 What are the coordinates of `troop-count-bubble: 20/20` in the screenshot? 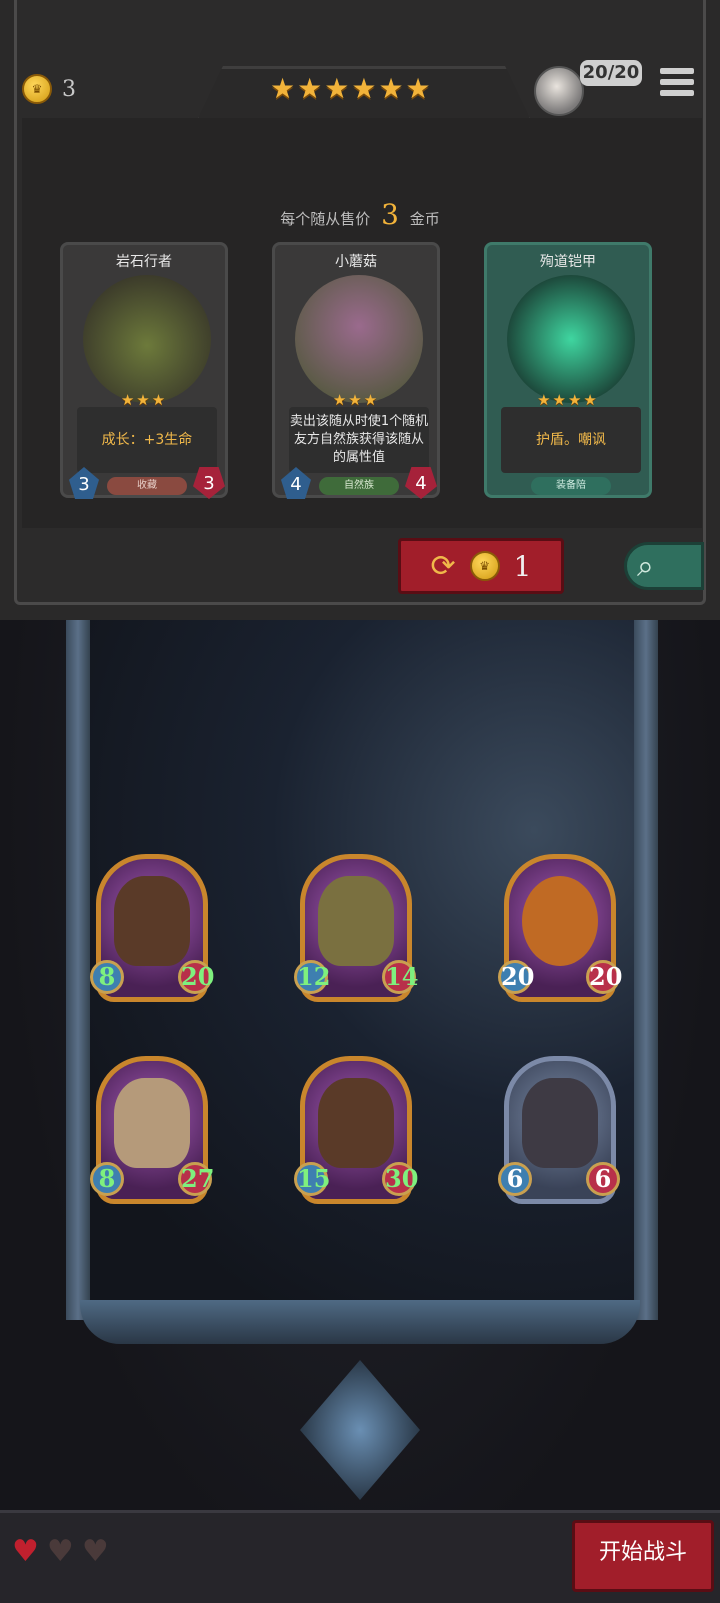 It's located at (611, 73).